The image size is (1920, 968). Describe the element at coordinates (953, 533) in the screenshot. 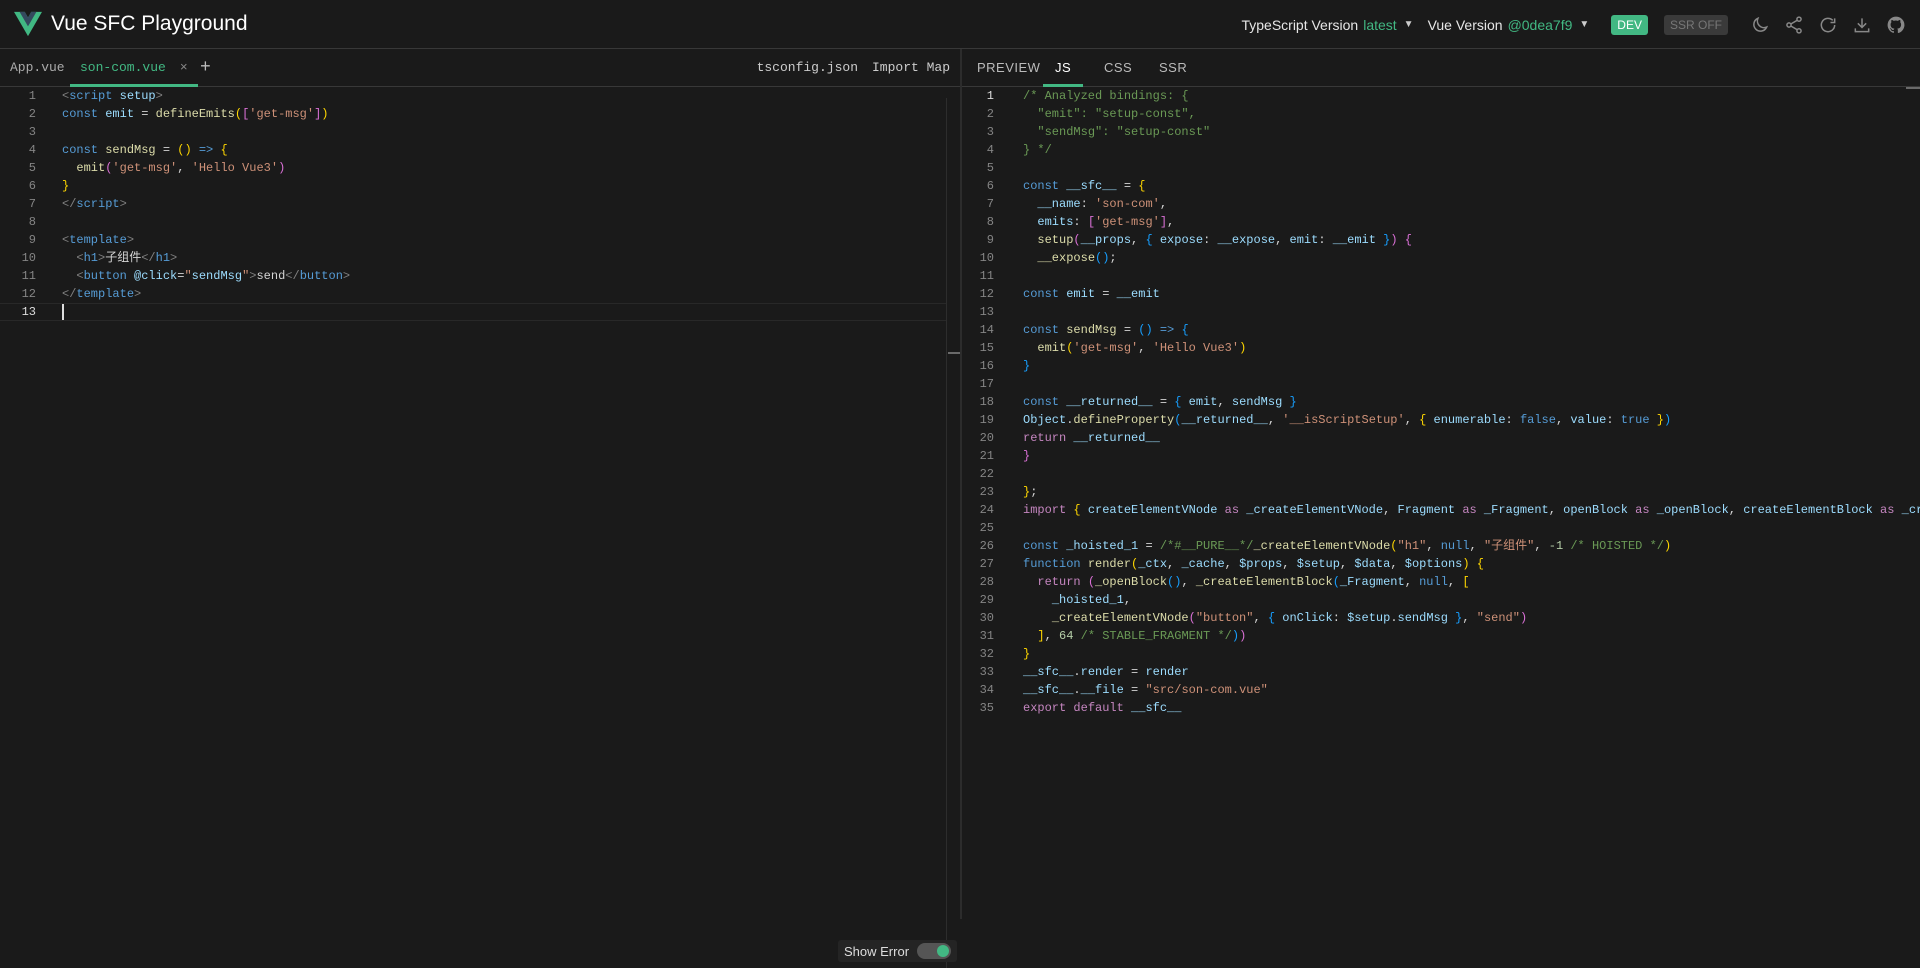

I see `editor-scrollbar` at that location.